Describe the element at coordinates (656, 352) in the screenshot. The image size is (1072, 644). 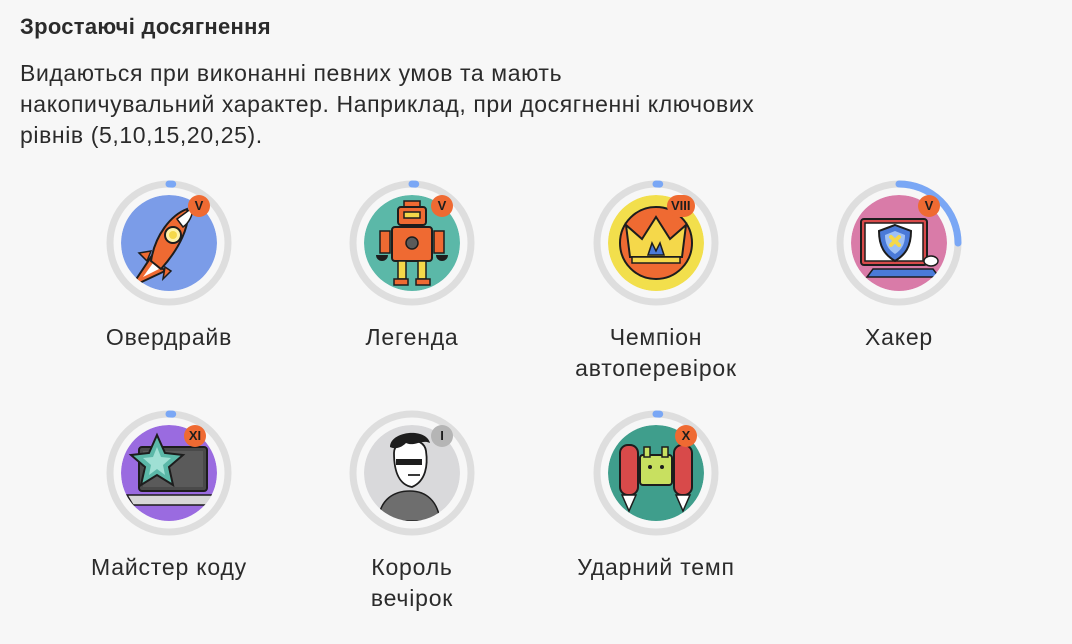
I see `badge-name: Чемпіон автоперевірок` at that location.